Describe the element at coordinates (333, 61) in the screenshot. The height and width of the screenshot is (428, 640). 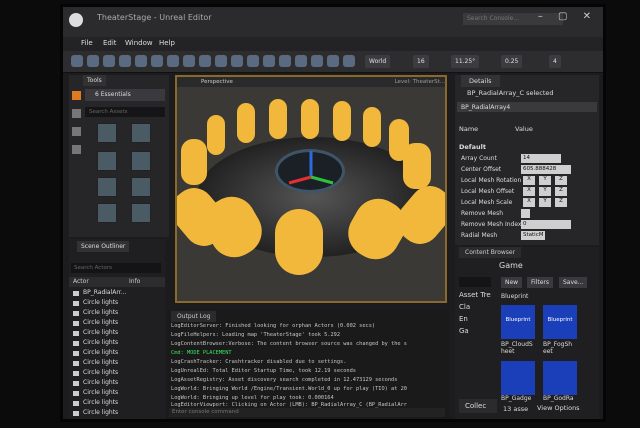
I see `simulate-icon` at that location.